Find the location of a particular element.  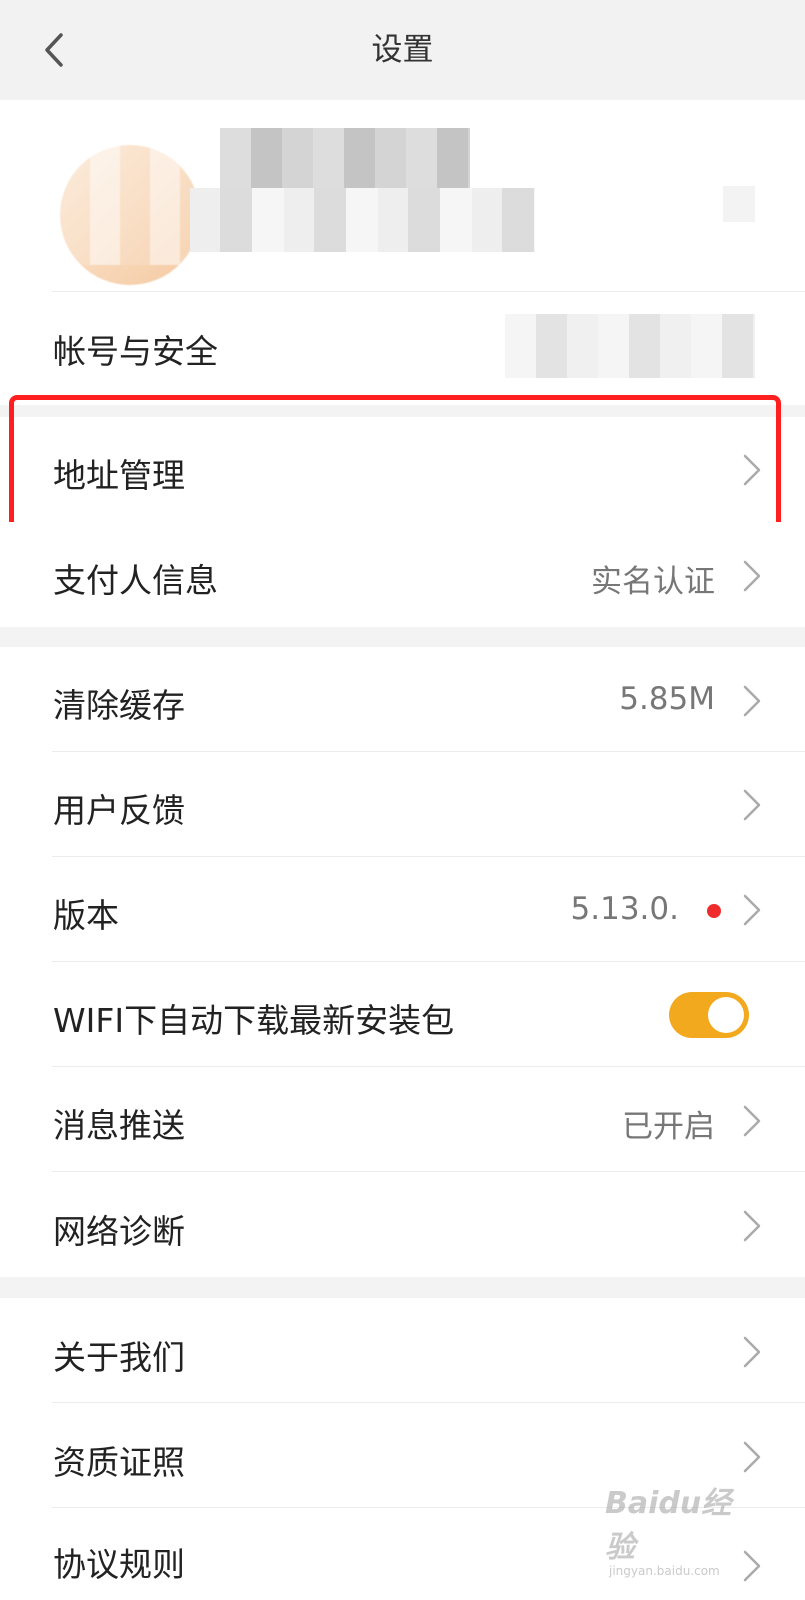

top-bar: 设置 is located at coordinates (402, 50).